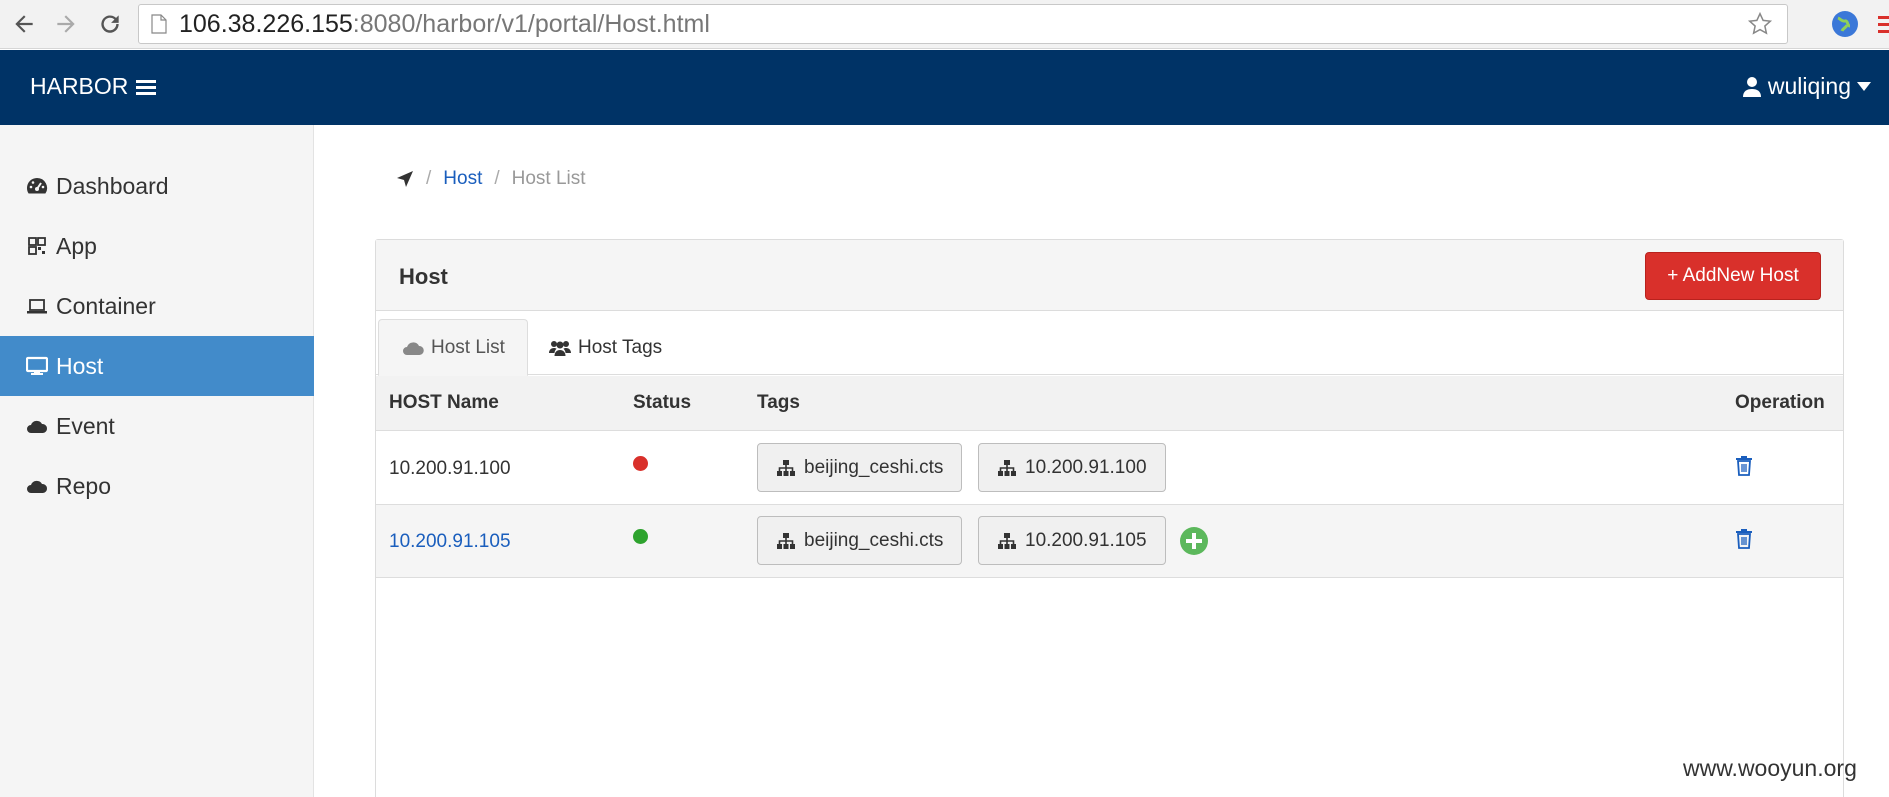  What do you see at coordinates (640, 463) in the screenshot?
I see `status-dot-offline` at bounding box center [640, 463].